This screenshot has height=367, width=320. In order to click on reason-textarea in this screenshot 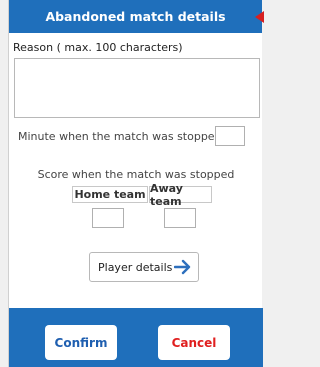, I will do `click(137, 88)`.